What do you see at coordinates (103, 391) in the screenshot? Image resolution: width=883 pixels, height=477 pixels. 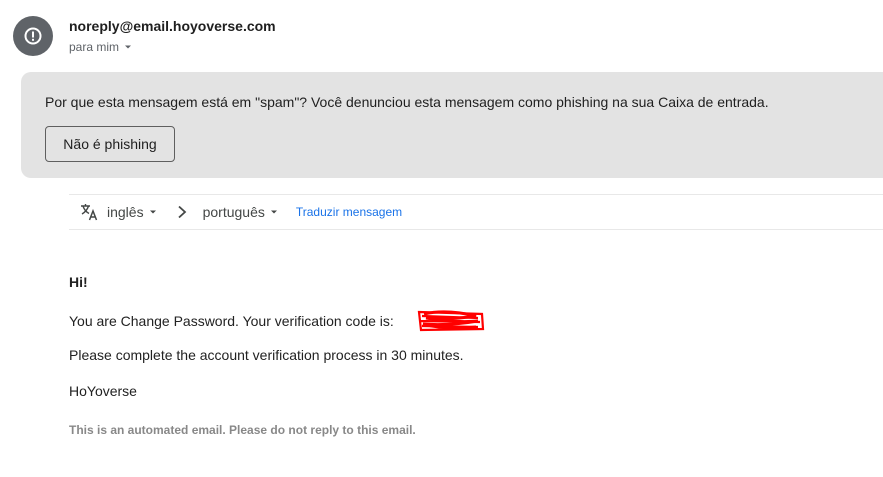 I see `email-signature: HoYoverse` at bounding box center [103, 391].